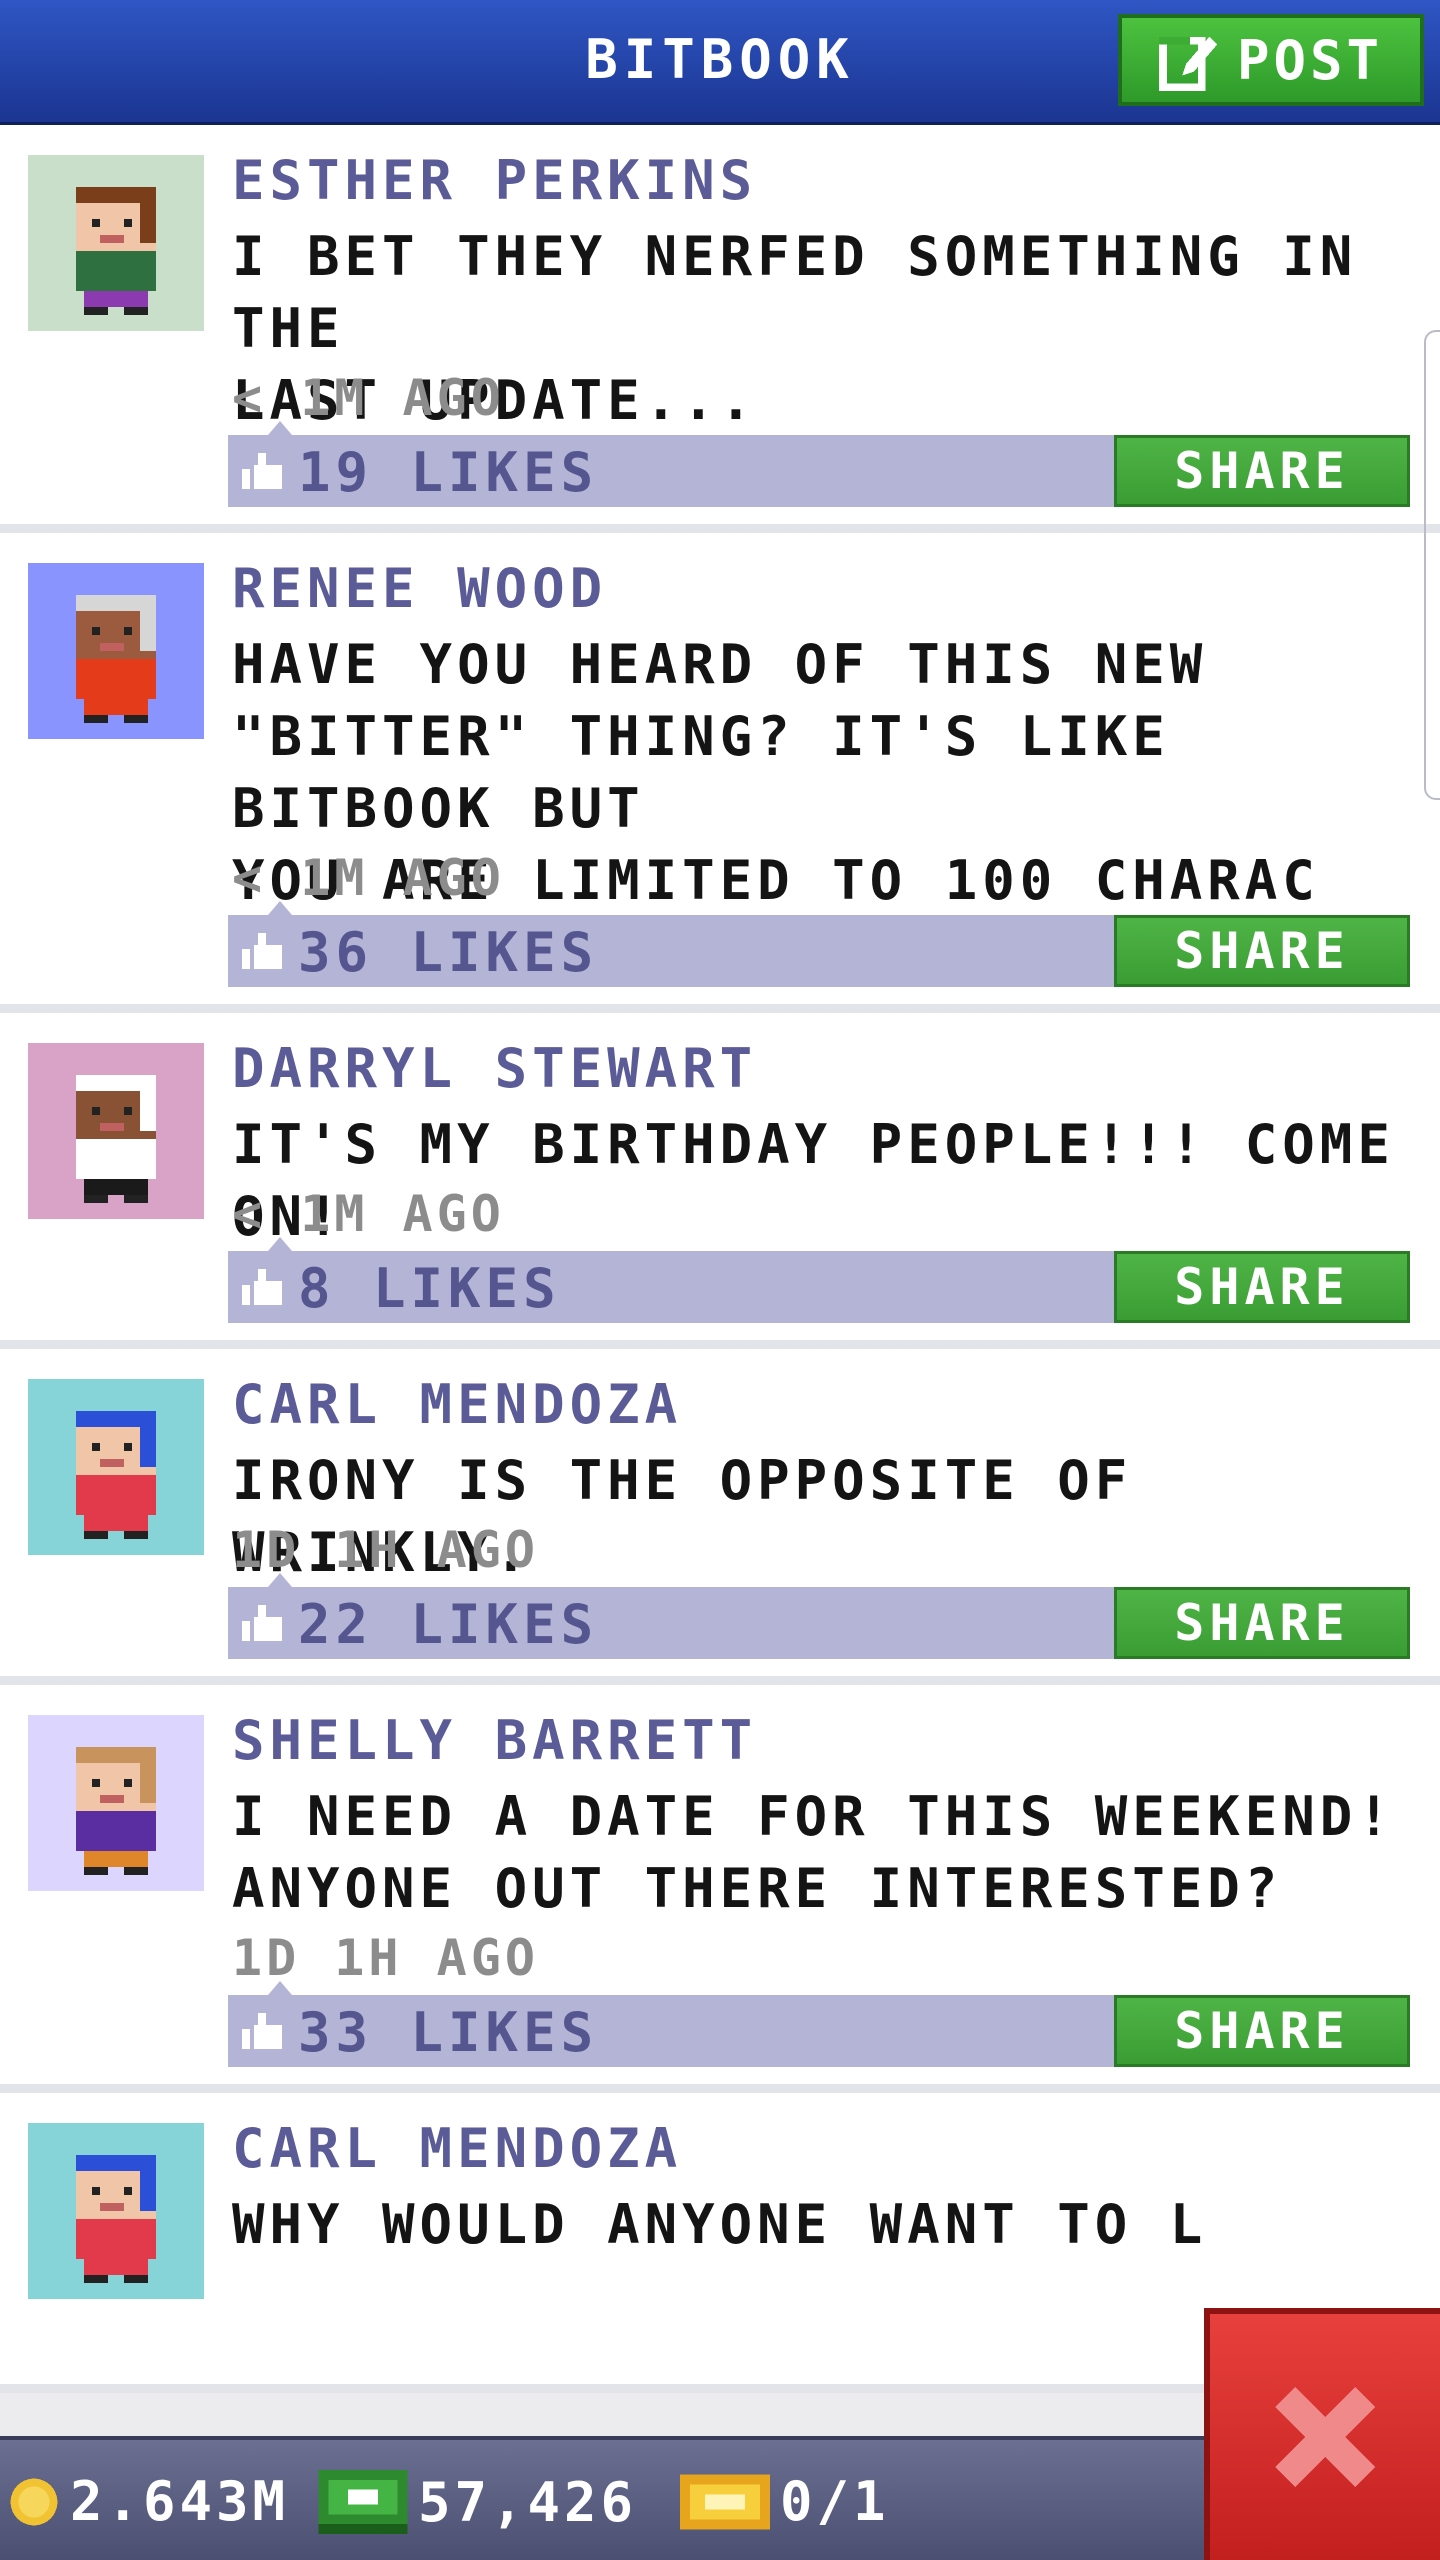 This screenshot has height=2560, width=1440. What do you see at coordinates (720, 664) in the screenshot?
I see `post-message-line: HAVE YOU HEARD OF THIS NEW` at bounding box center [720, 664].